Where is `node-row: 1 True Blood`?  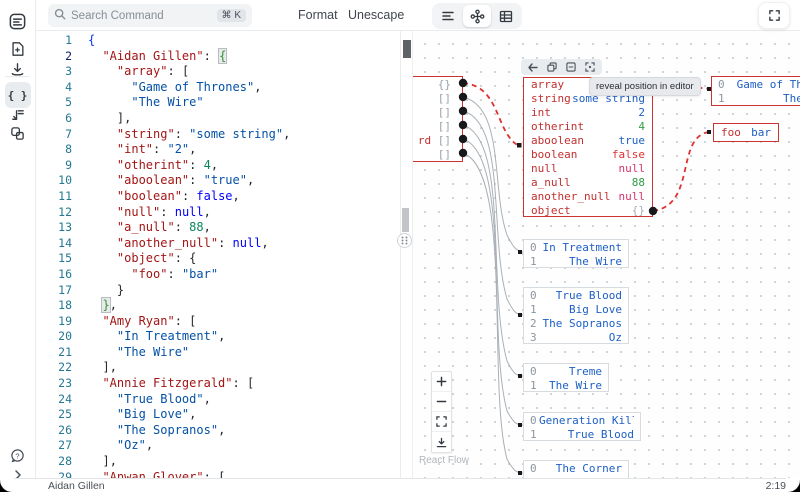 node-row: 1 True Blood is located at coordinates (582, 435).